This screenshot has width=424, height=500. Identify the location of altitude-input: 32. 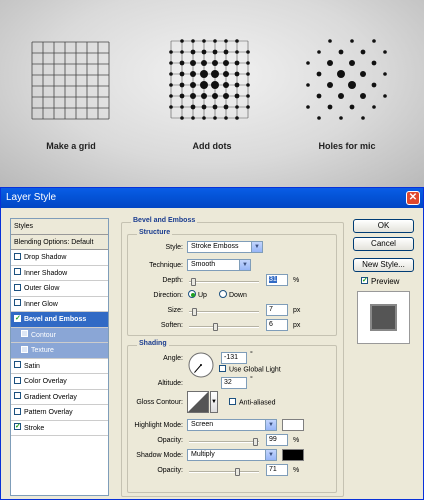
(234, 383).